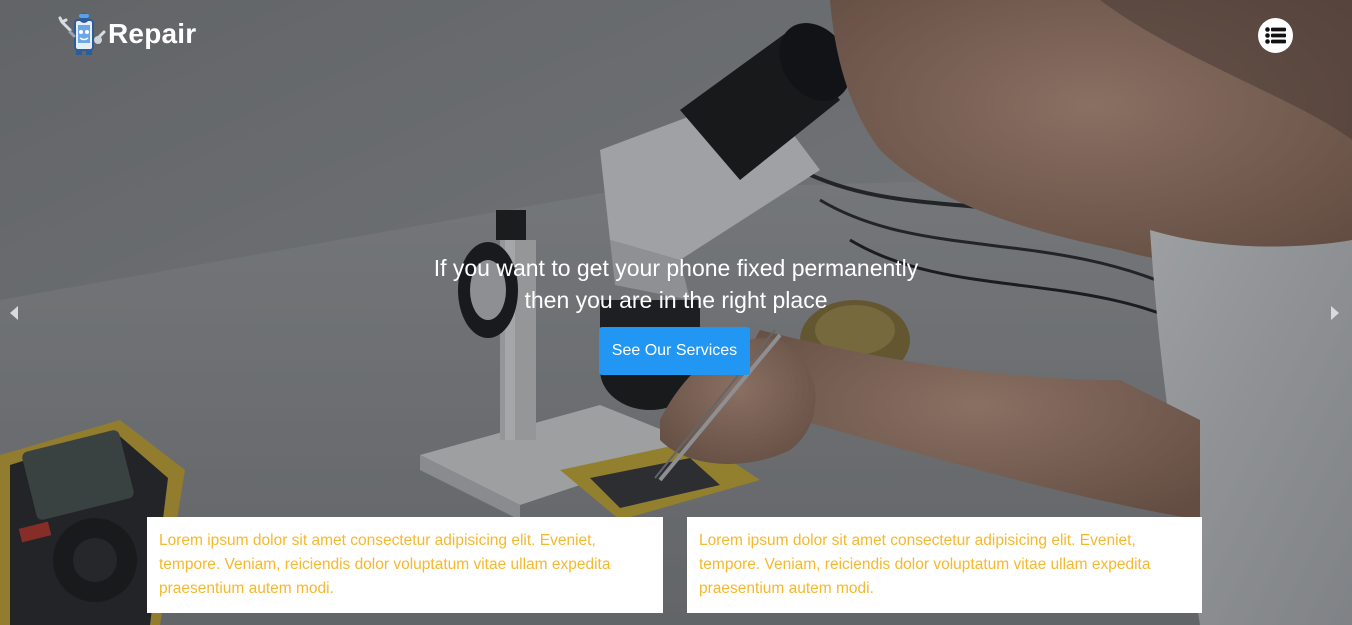 The height and width of the screenshot is (625, 1352). I want to click on brand-name: Repair, so click(152, 33).